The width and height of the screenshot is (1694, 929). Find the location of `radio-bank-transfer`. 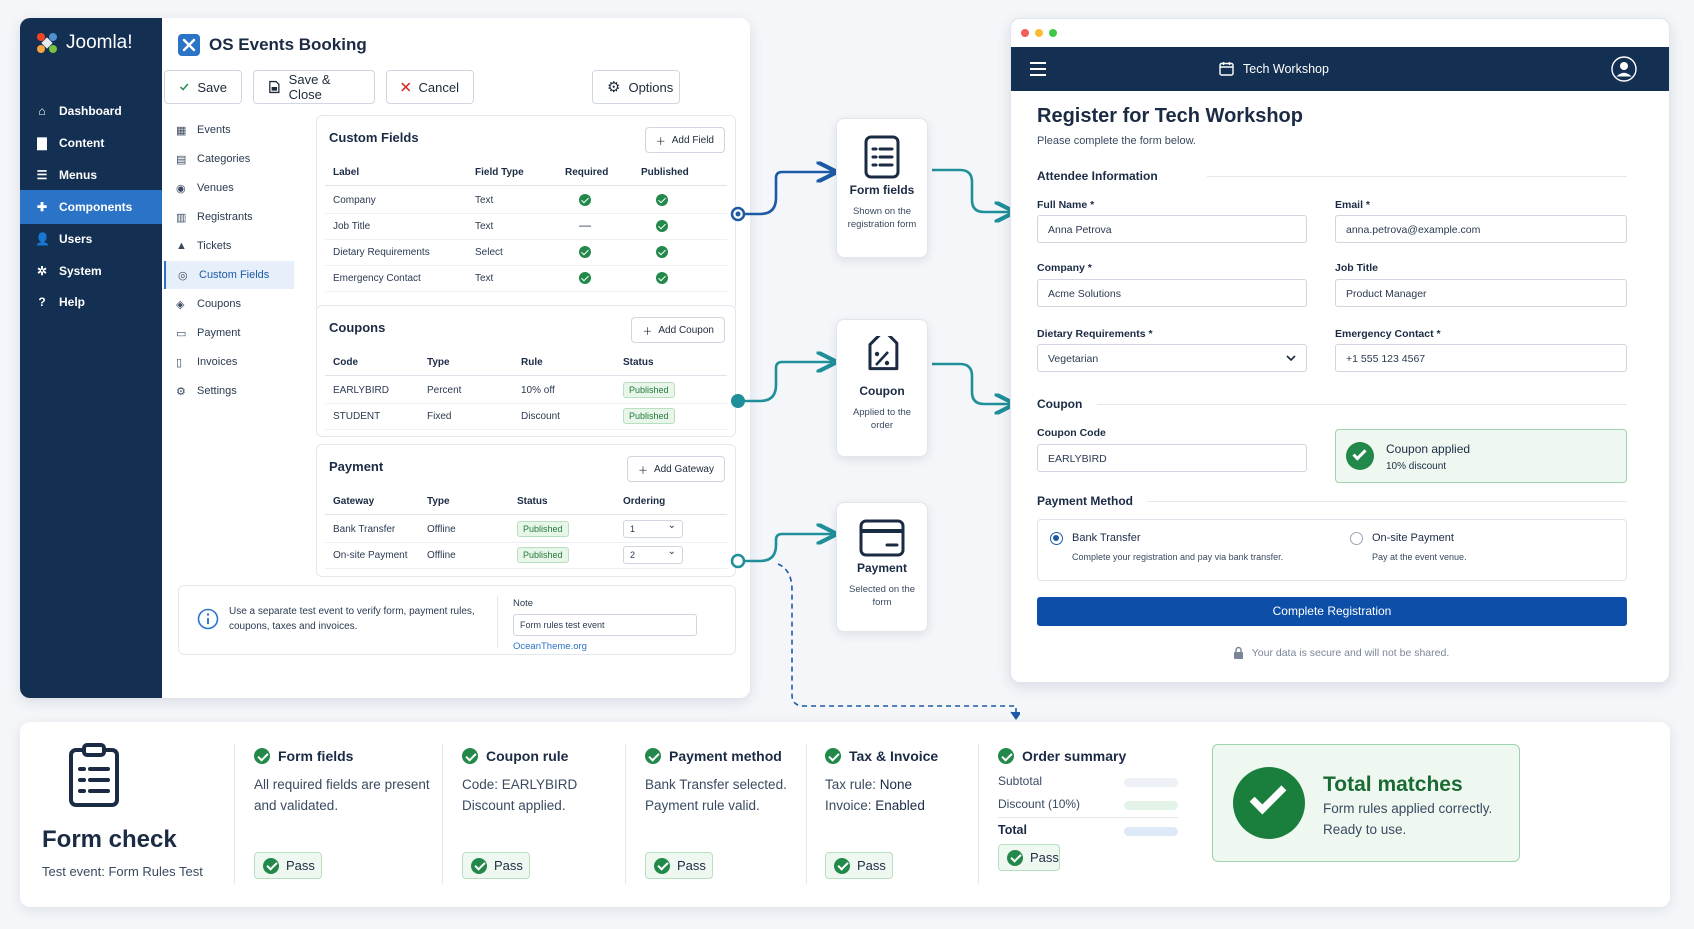

radio-bank-transfer is located at coordinates (1056, 538).